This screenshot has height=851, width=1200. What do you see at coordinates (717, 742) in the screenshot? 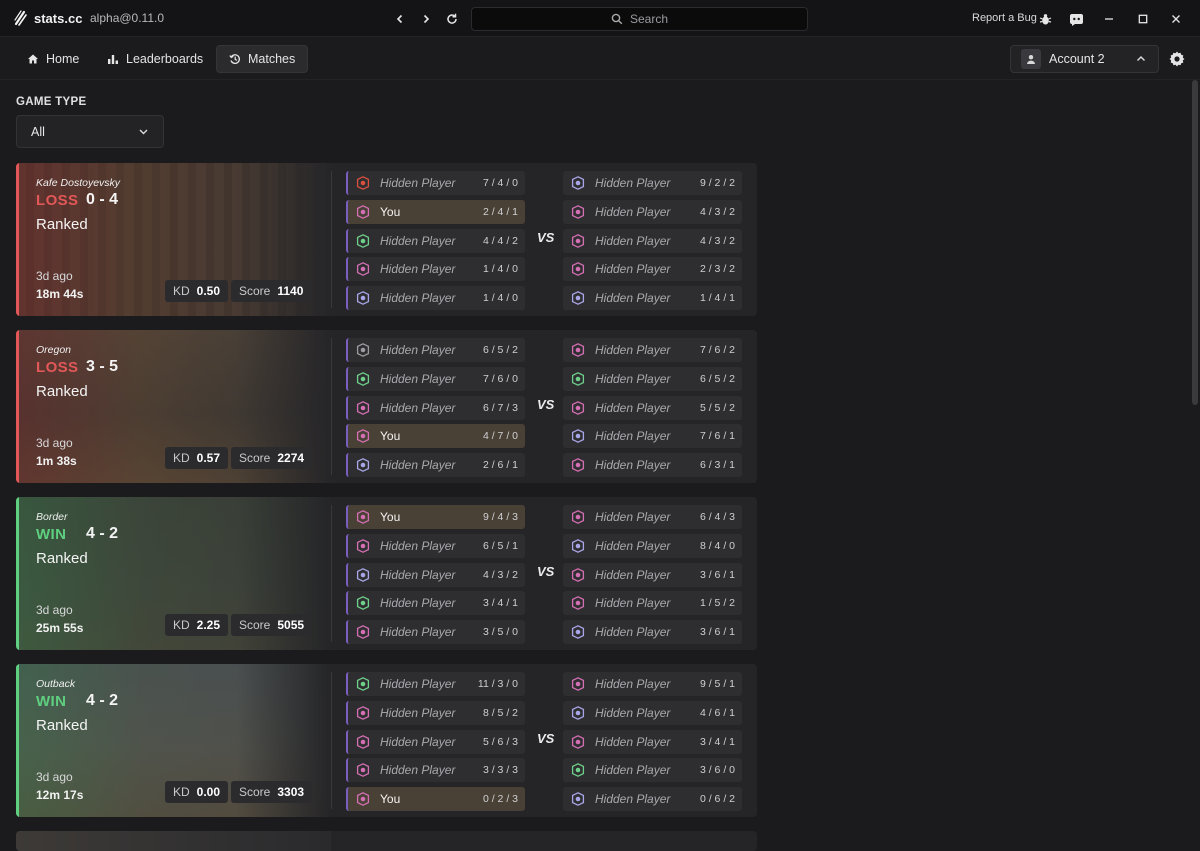
I see `player-kda: 3 / 4 / 1` at bounding box center [717, 742].